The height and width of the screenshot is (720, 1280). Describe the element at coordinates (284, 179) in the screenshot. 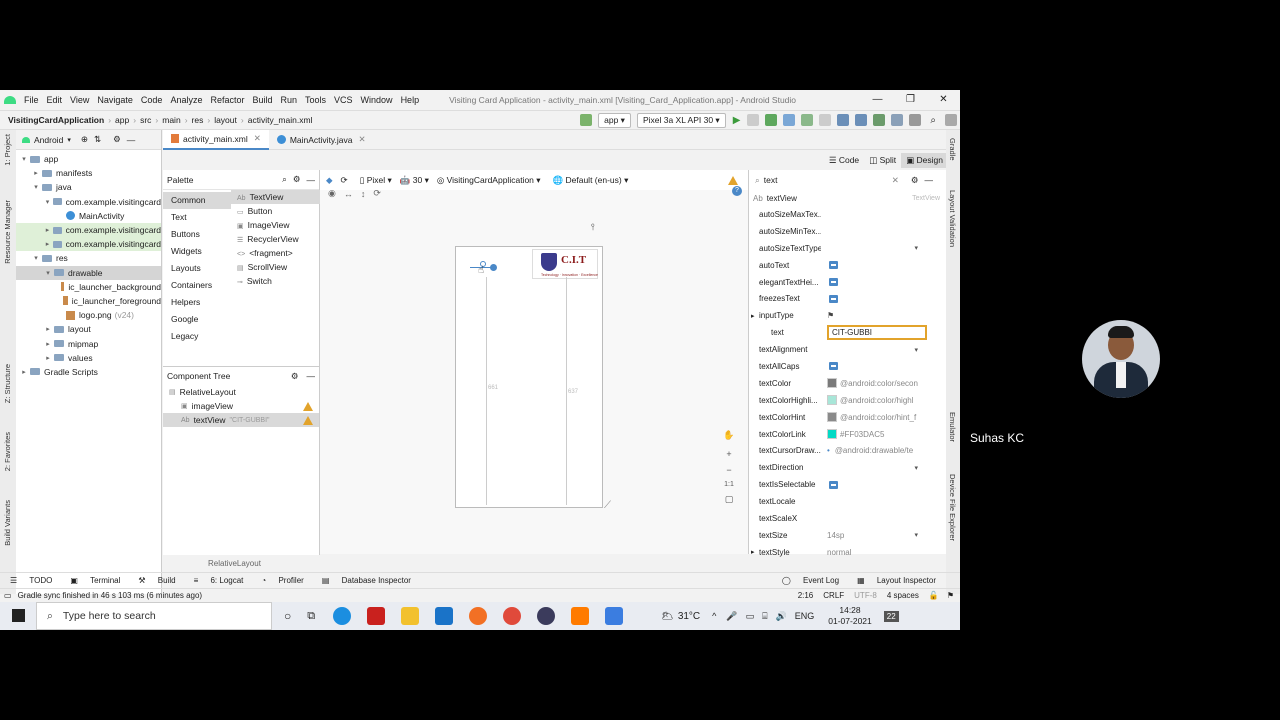

I see `search-icon: ⌕` at that location.